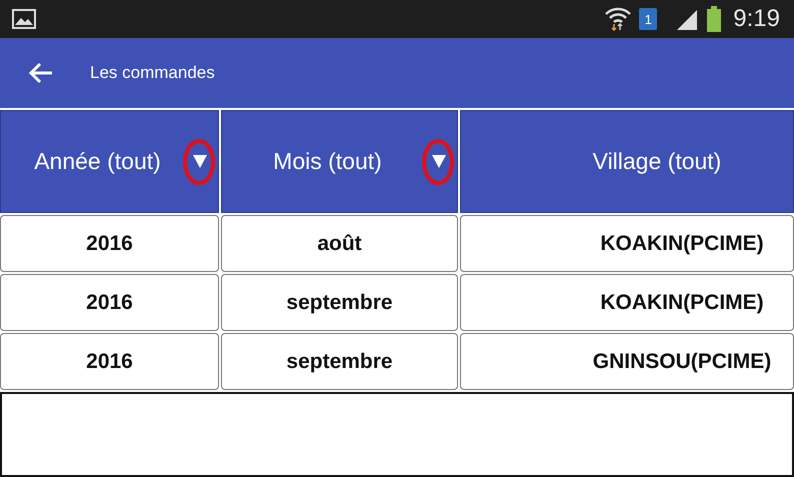 The image size is (794, 477). I want to click on column-filter-header: Mois (tout), so click(339, 161).